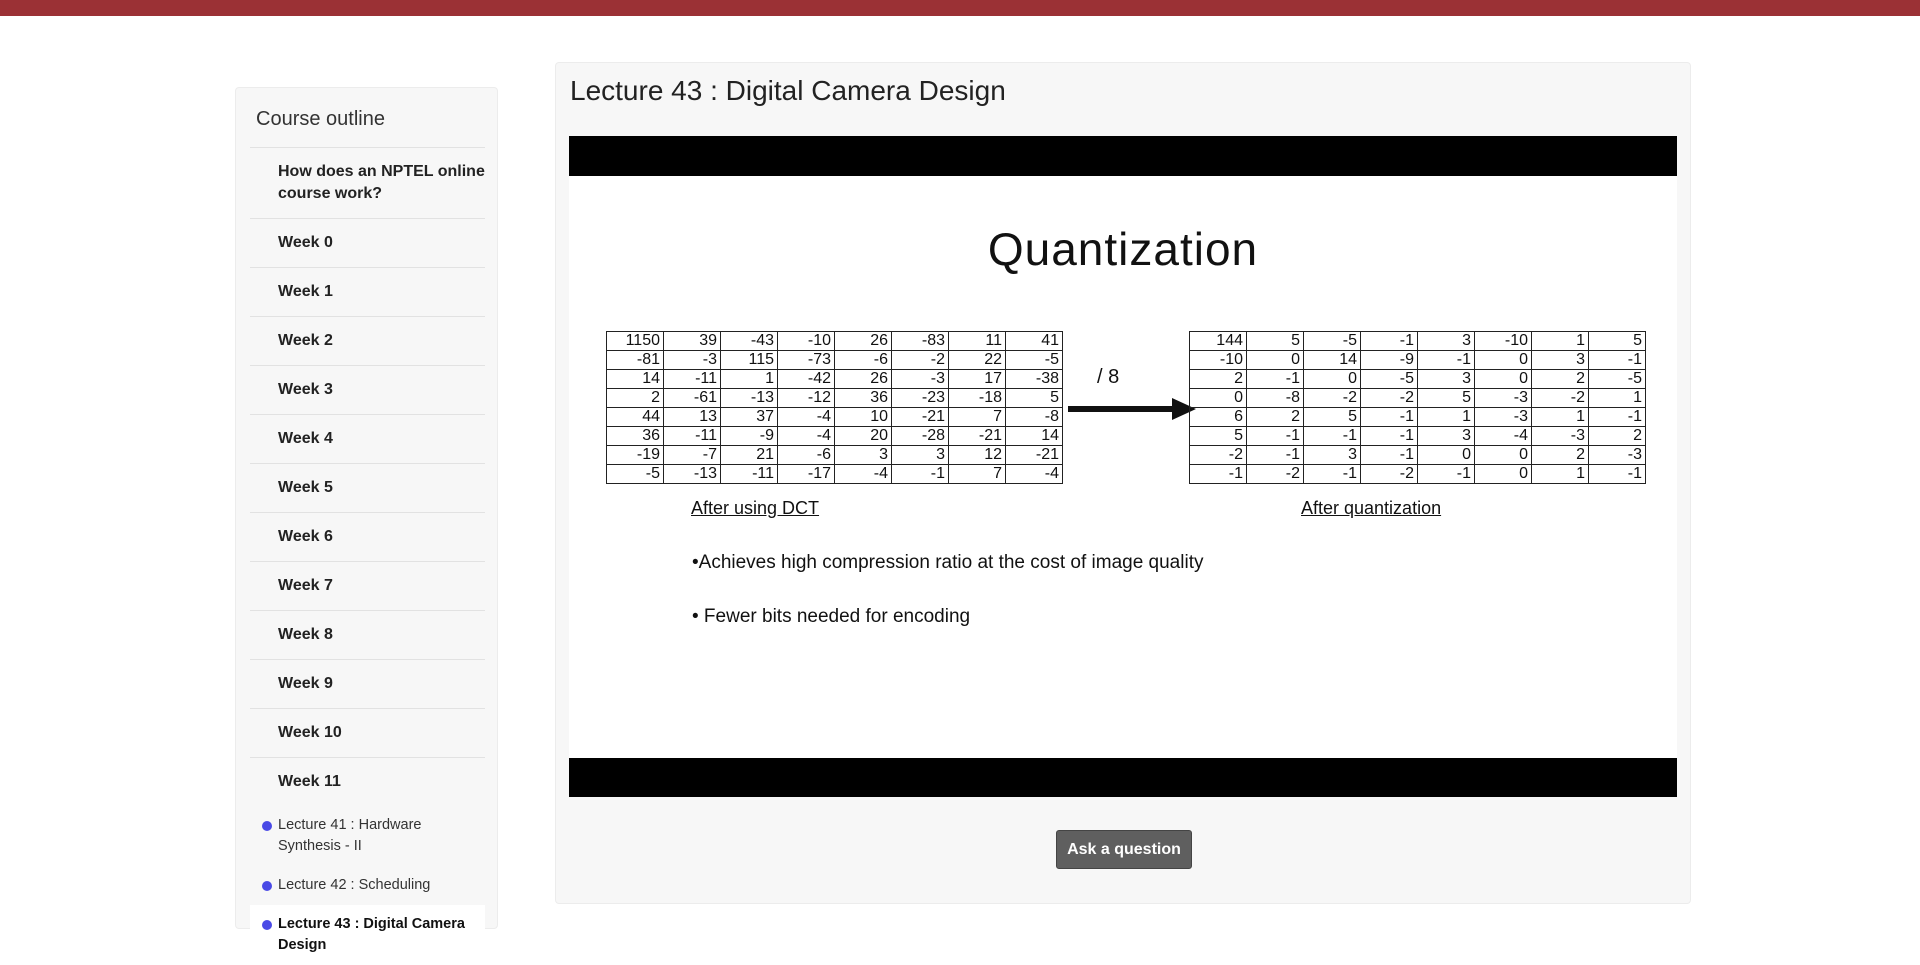 This screenshot has width=1920, height=965. Describe the element at coordinates (354, 885) in the screenshot. I see `sidebar-lecture-label: Lecture 42 : Scheduling` at that location.